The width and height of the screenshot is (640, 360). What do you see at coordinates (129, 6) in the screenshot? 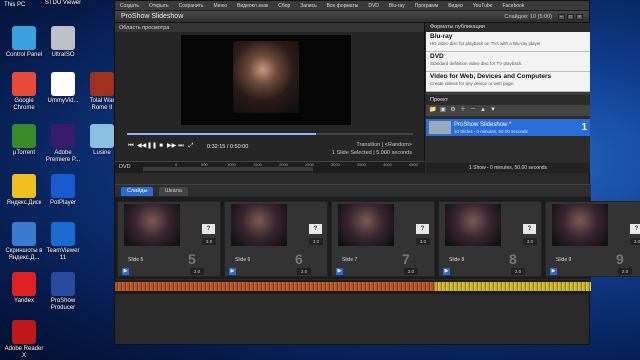
I see `menu-item: Создать` at bounding box center [129, 6].